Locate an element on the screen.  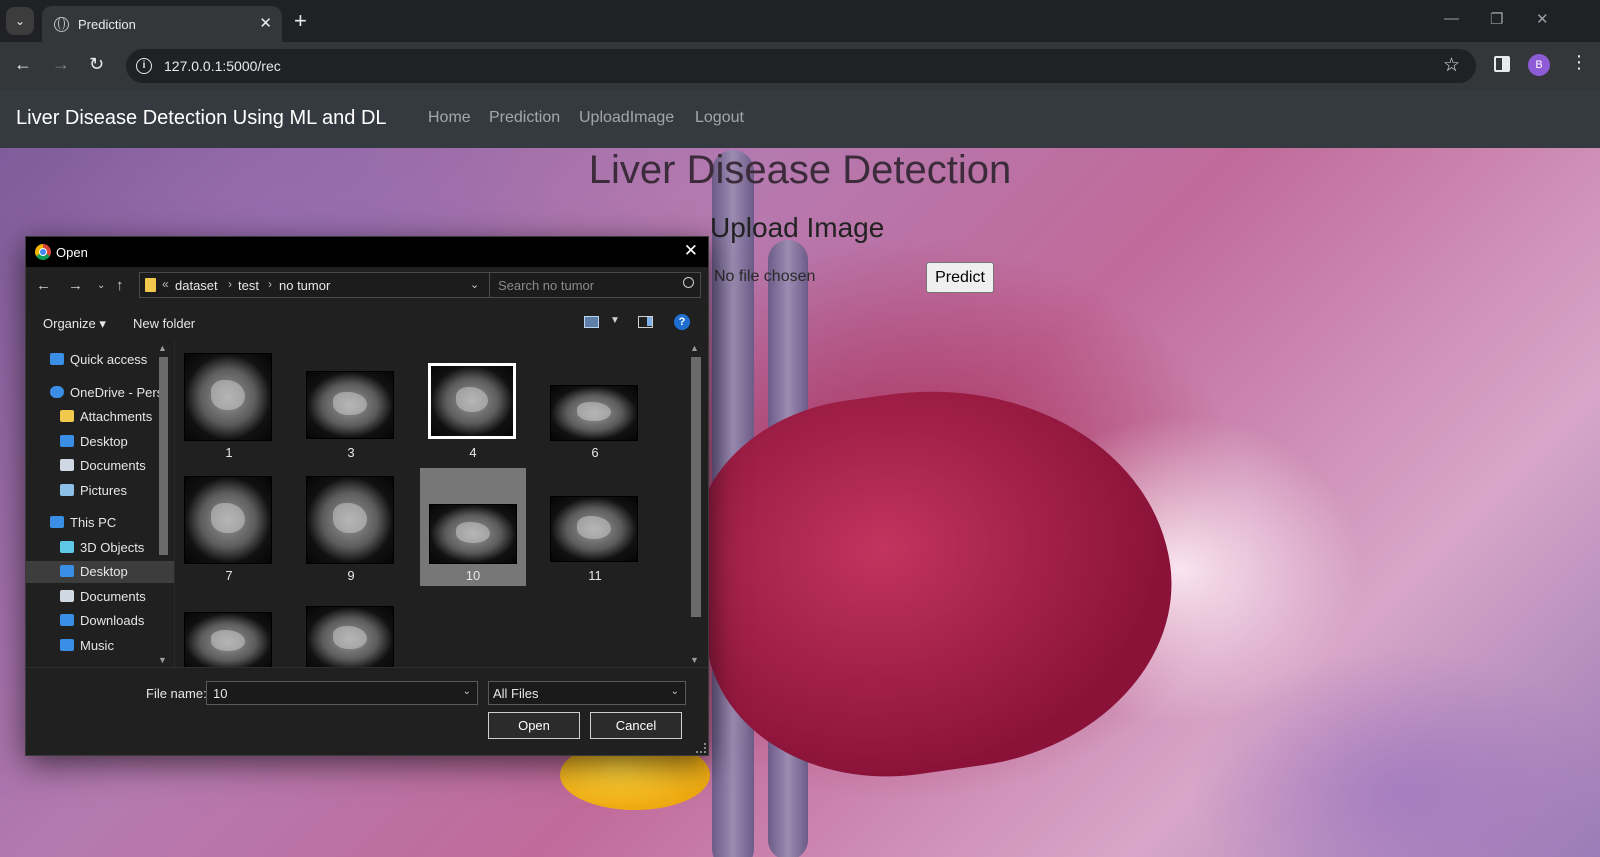
nav-item-label: Attachments is located at coordinates (116, 416).